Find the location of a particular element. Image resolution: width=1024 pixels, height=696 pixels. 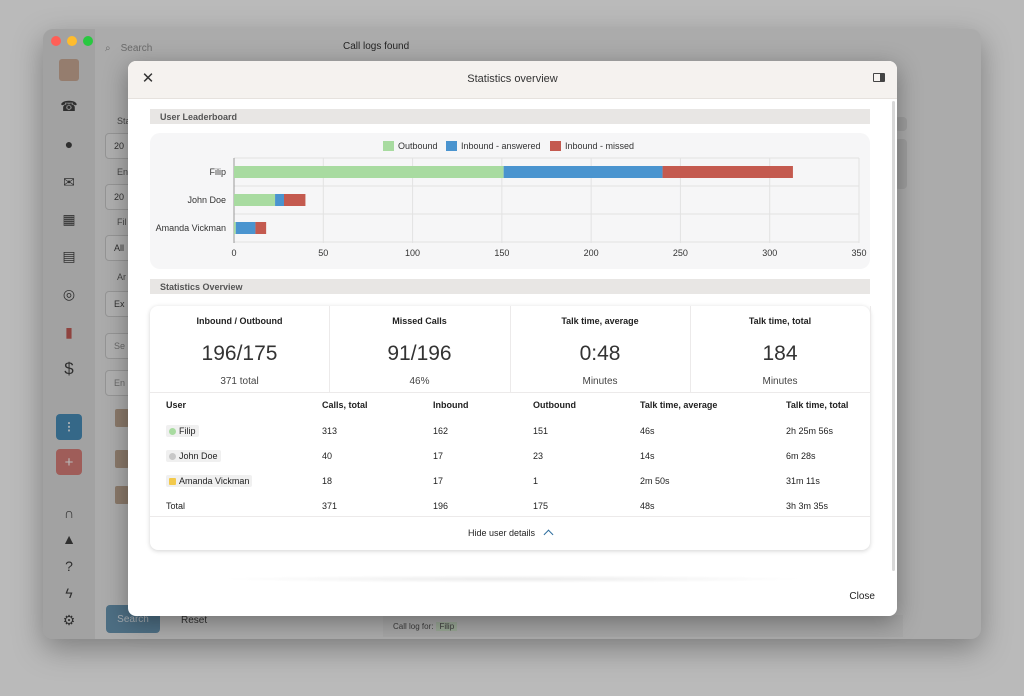

stat-value: 0:48 is located at coordinates (600, 353).